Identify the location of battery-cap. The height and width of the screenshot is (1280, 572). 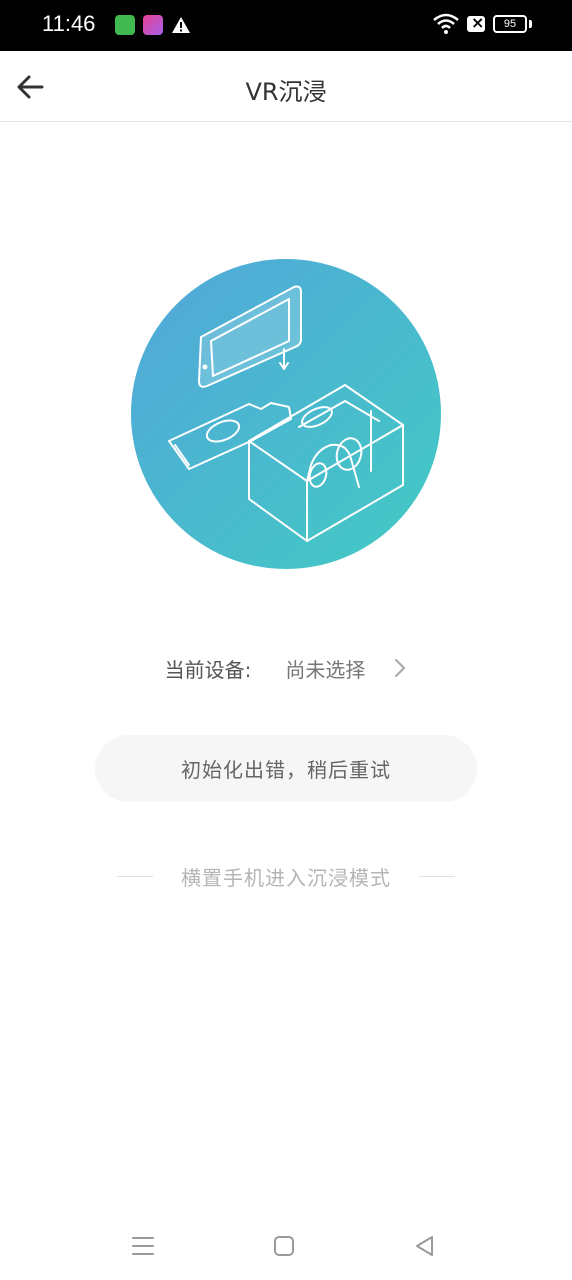
(530, 24).